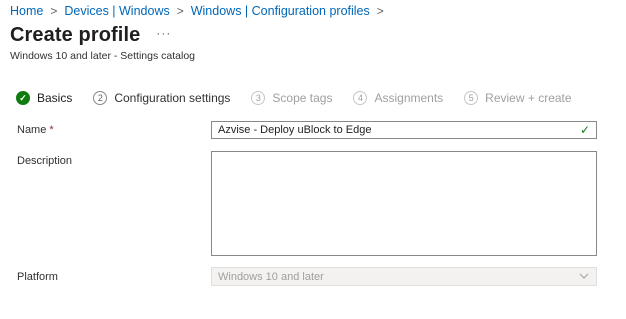 Image resolution: width=626 pixels, height=319 pixels. I want to click on step-configuration-settings: 2 Configuration settings, so click(161, 98).